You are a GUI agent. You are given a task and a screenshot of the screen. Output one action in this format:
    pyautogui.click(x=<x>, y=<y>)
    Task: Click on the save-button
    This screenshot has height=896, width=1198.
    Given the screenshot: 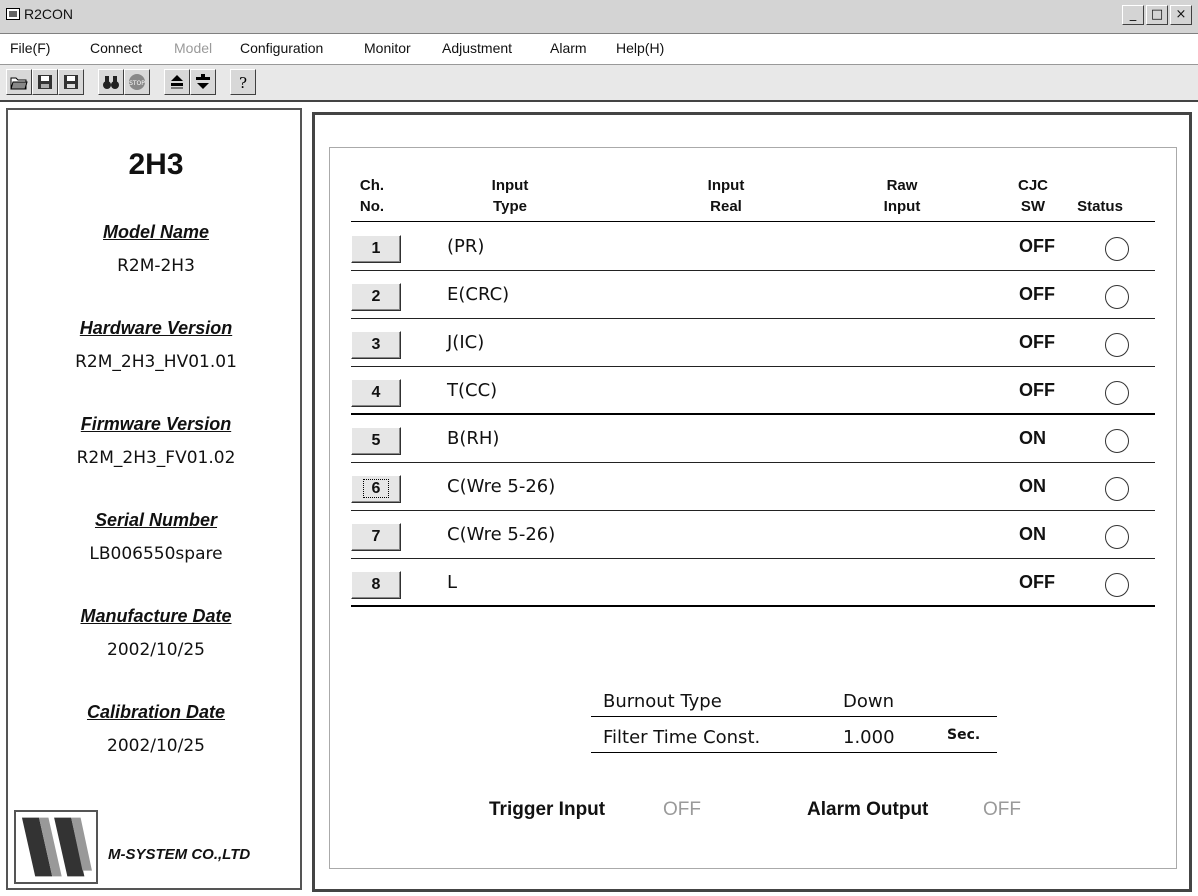 What is the action you would take?
    pyautogui.click(x=45, y=82)
    